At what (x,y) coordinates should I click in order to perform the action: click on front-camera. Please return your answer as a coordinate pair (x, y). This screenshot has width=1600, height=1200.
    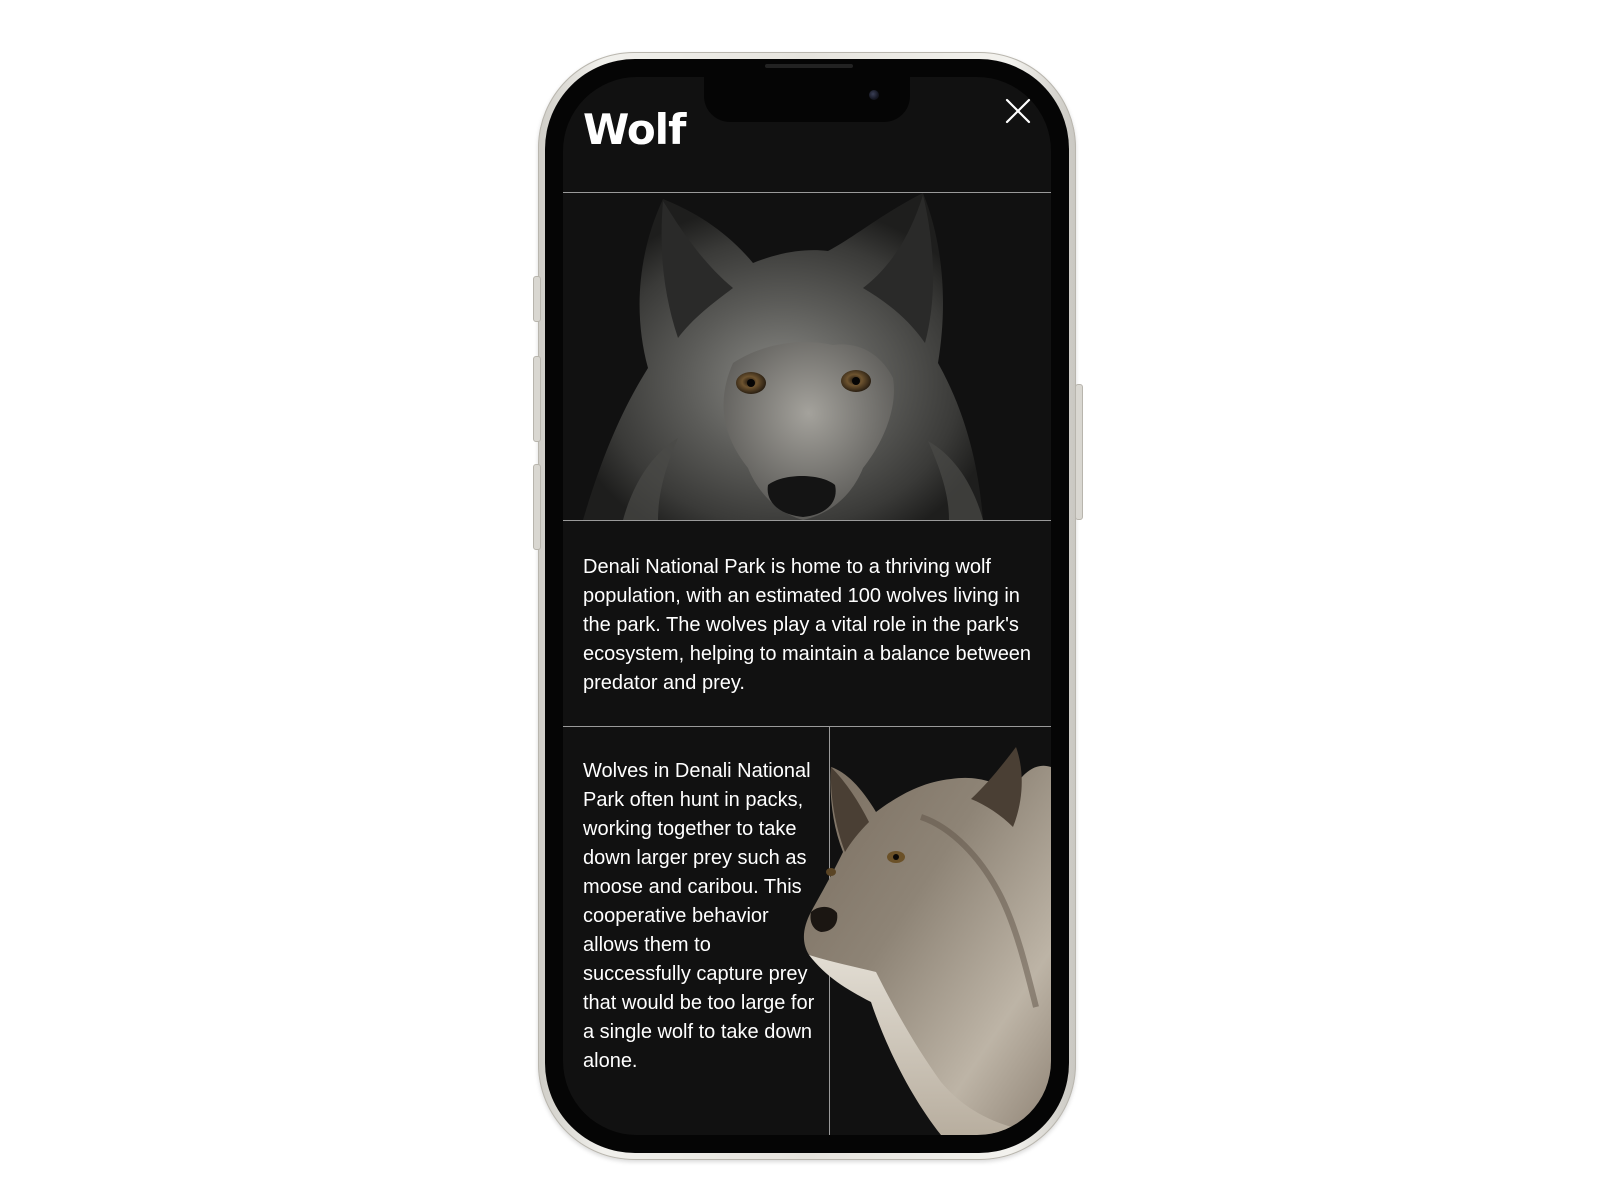
    Looking at the image, I should click on (874, 95).